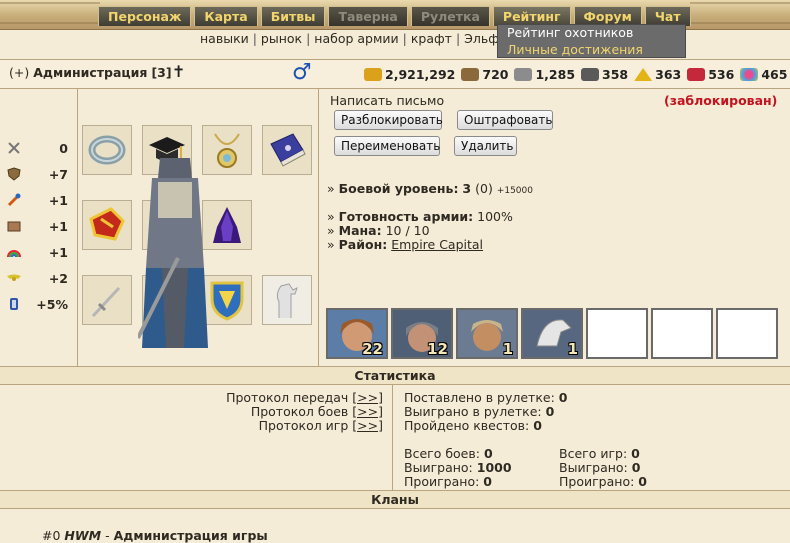  I want to click on rename-button: Переименовать, so click(387, 146).